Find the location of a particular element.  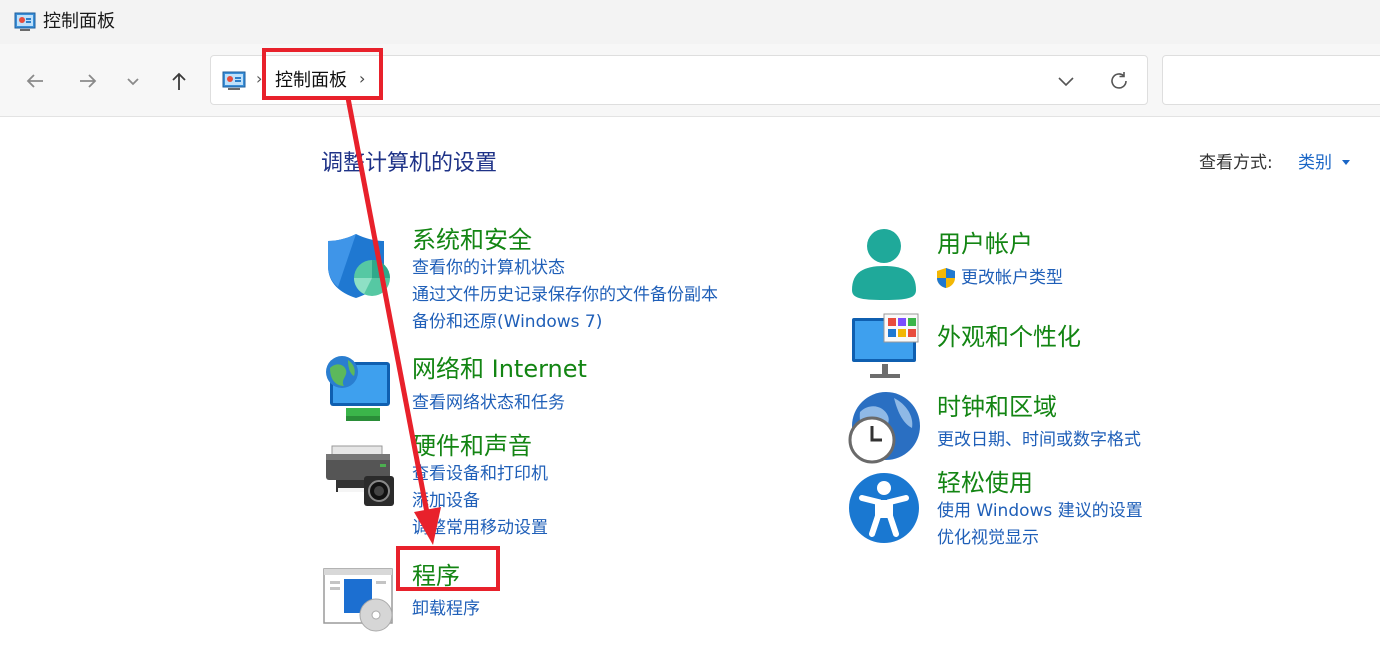

link-devices-printers: 查看设备和打印机 is located at coordinates (480, 474).